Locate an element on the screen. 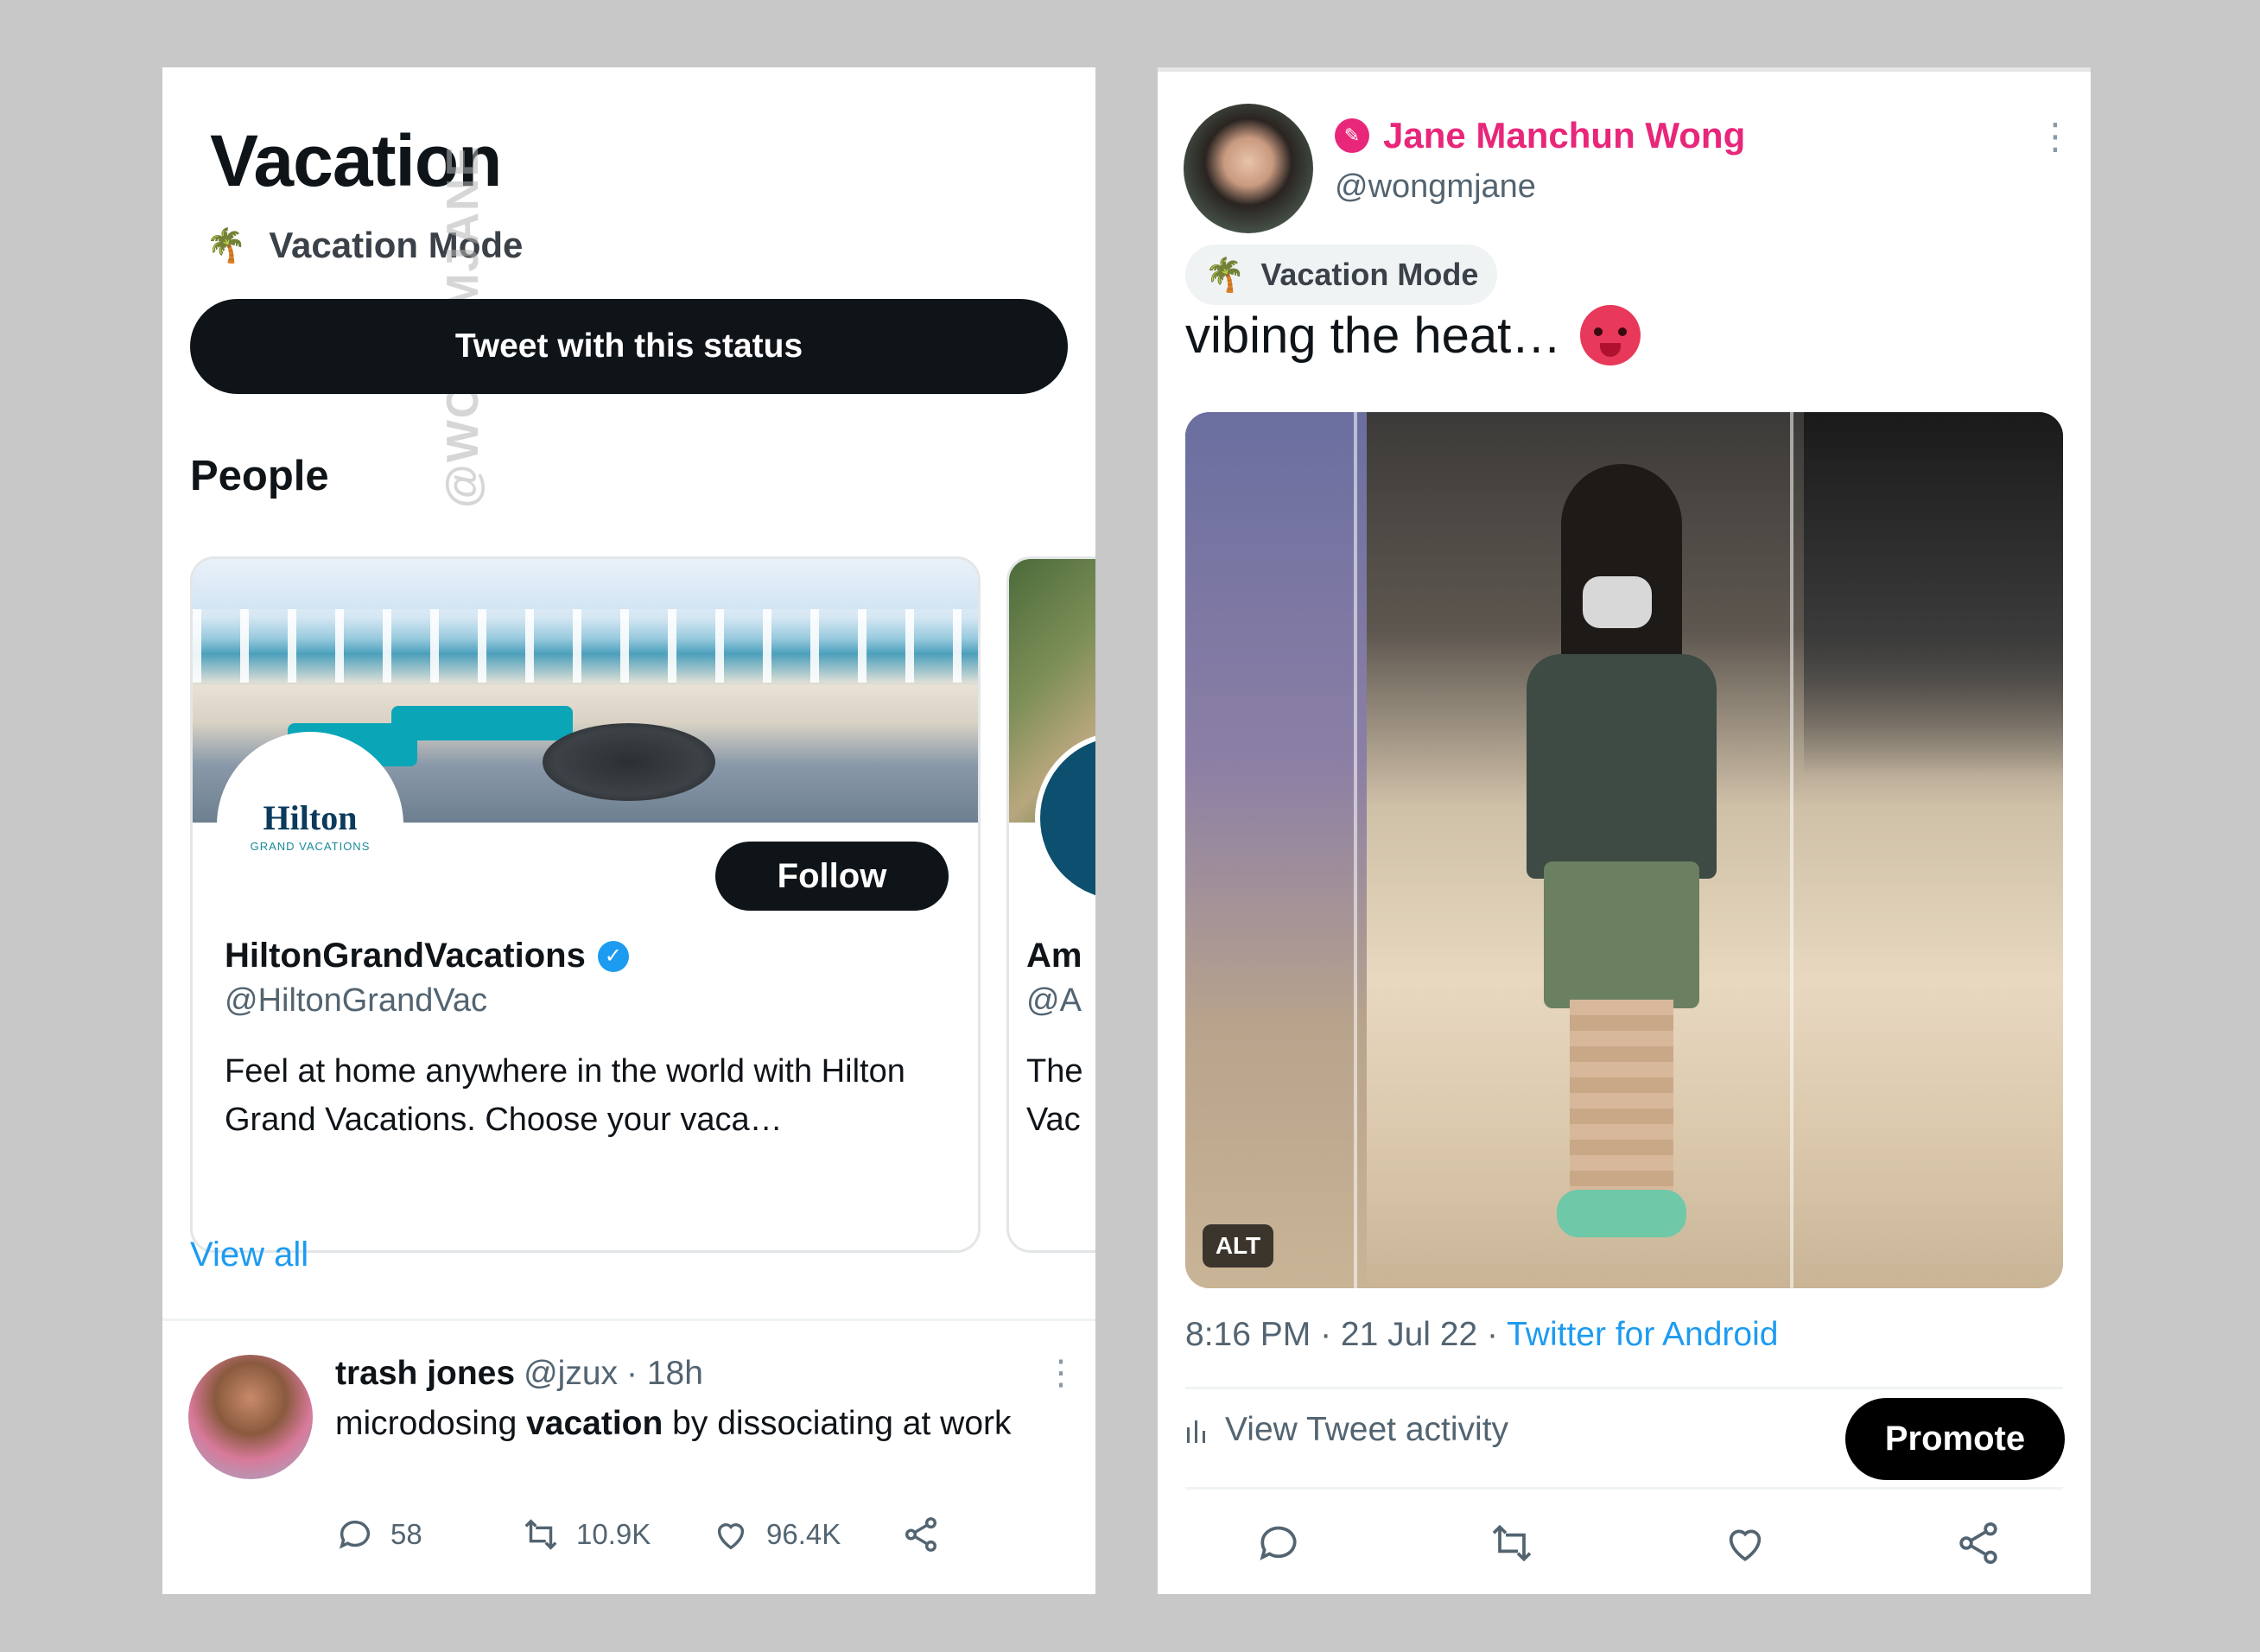 Image resolution: width=2260 pixels, height=1652 pixels. verified-badge-icon: ✓ is located at coordinates (613, 956).